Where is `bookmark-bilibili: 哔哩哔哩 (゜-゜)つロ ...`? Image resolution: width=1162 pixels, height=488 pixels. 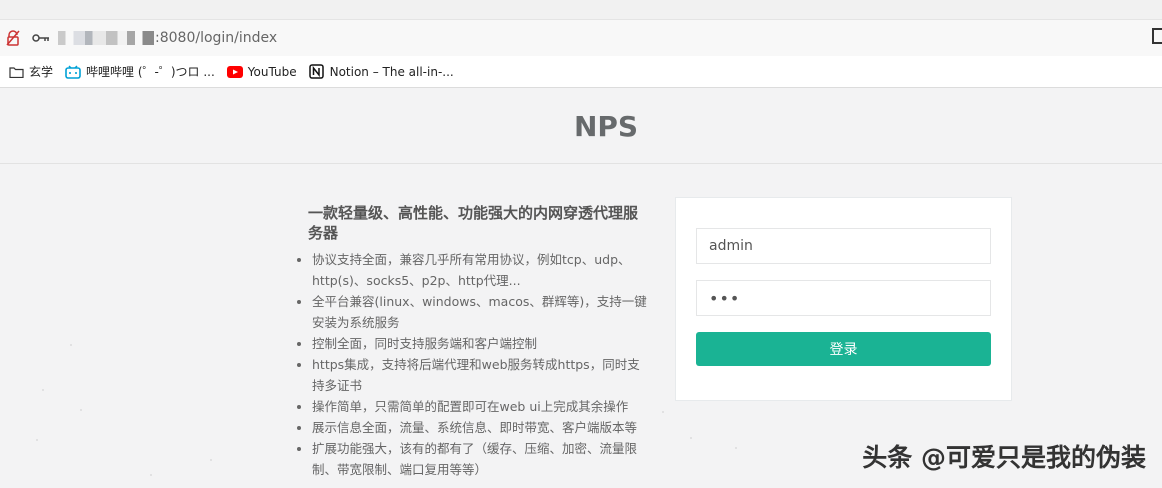 bookmark-bilibili: 哔哩哔哩 (゜-゜)つロ ... is located at coordinates (140, 71).